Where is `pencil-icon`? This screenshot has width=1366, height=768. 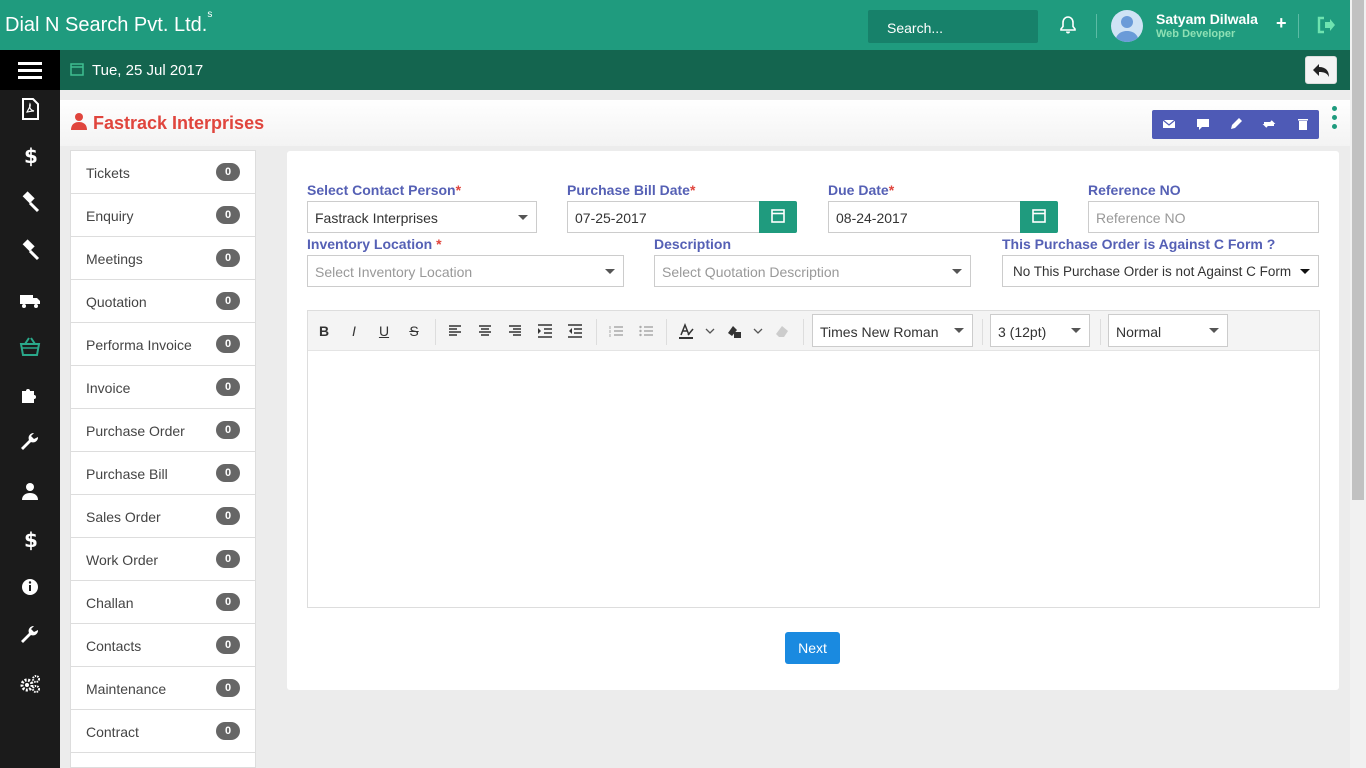
pencil-icon is located at coordinates (1236, 124).